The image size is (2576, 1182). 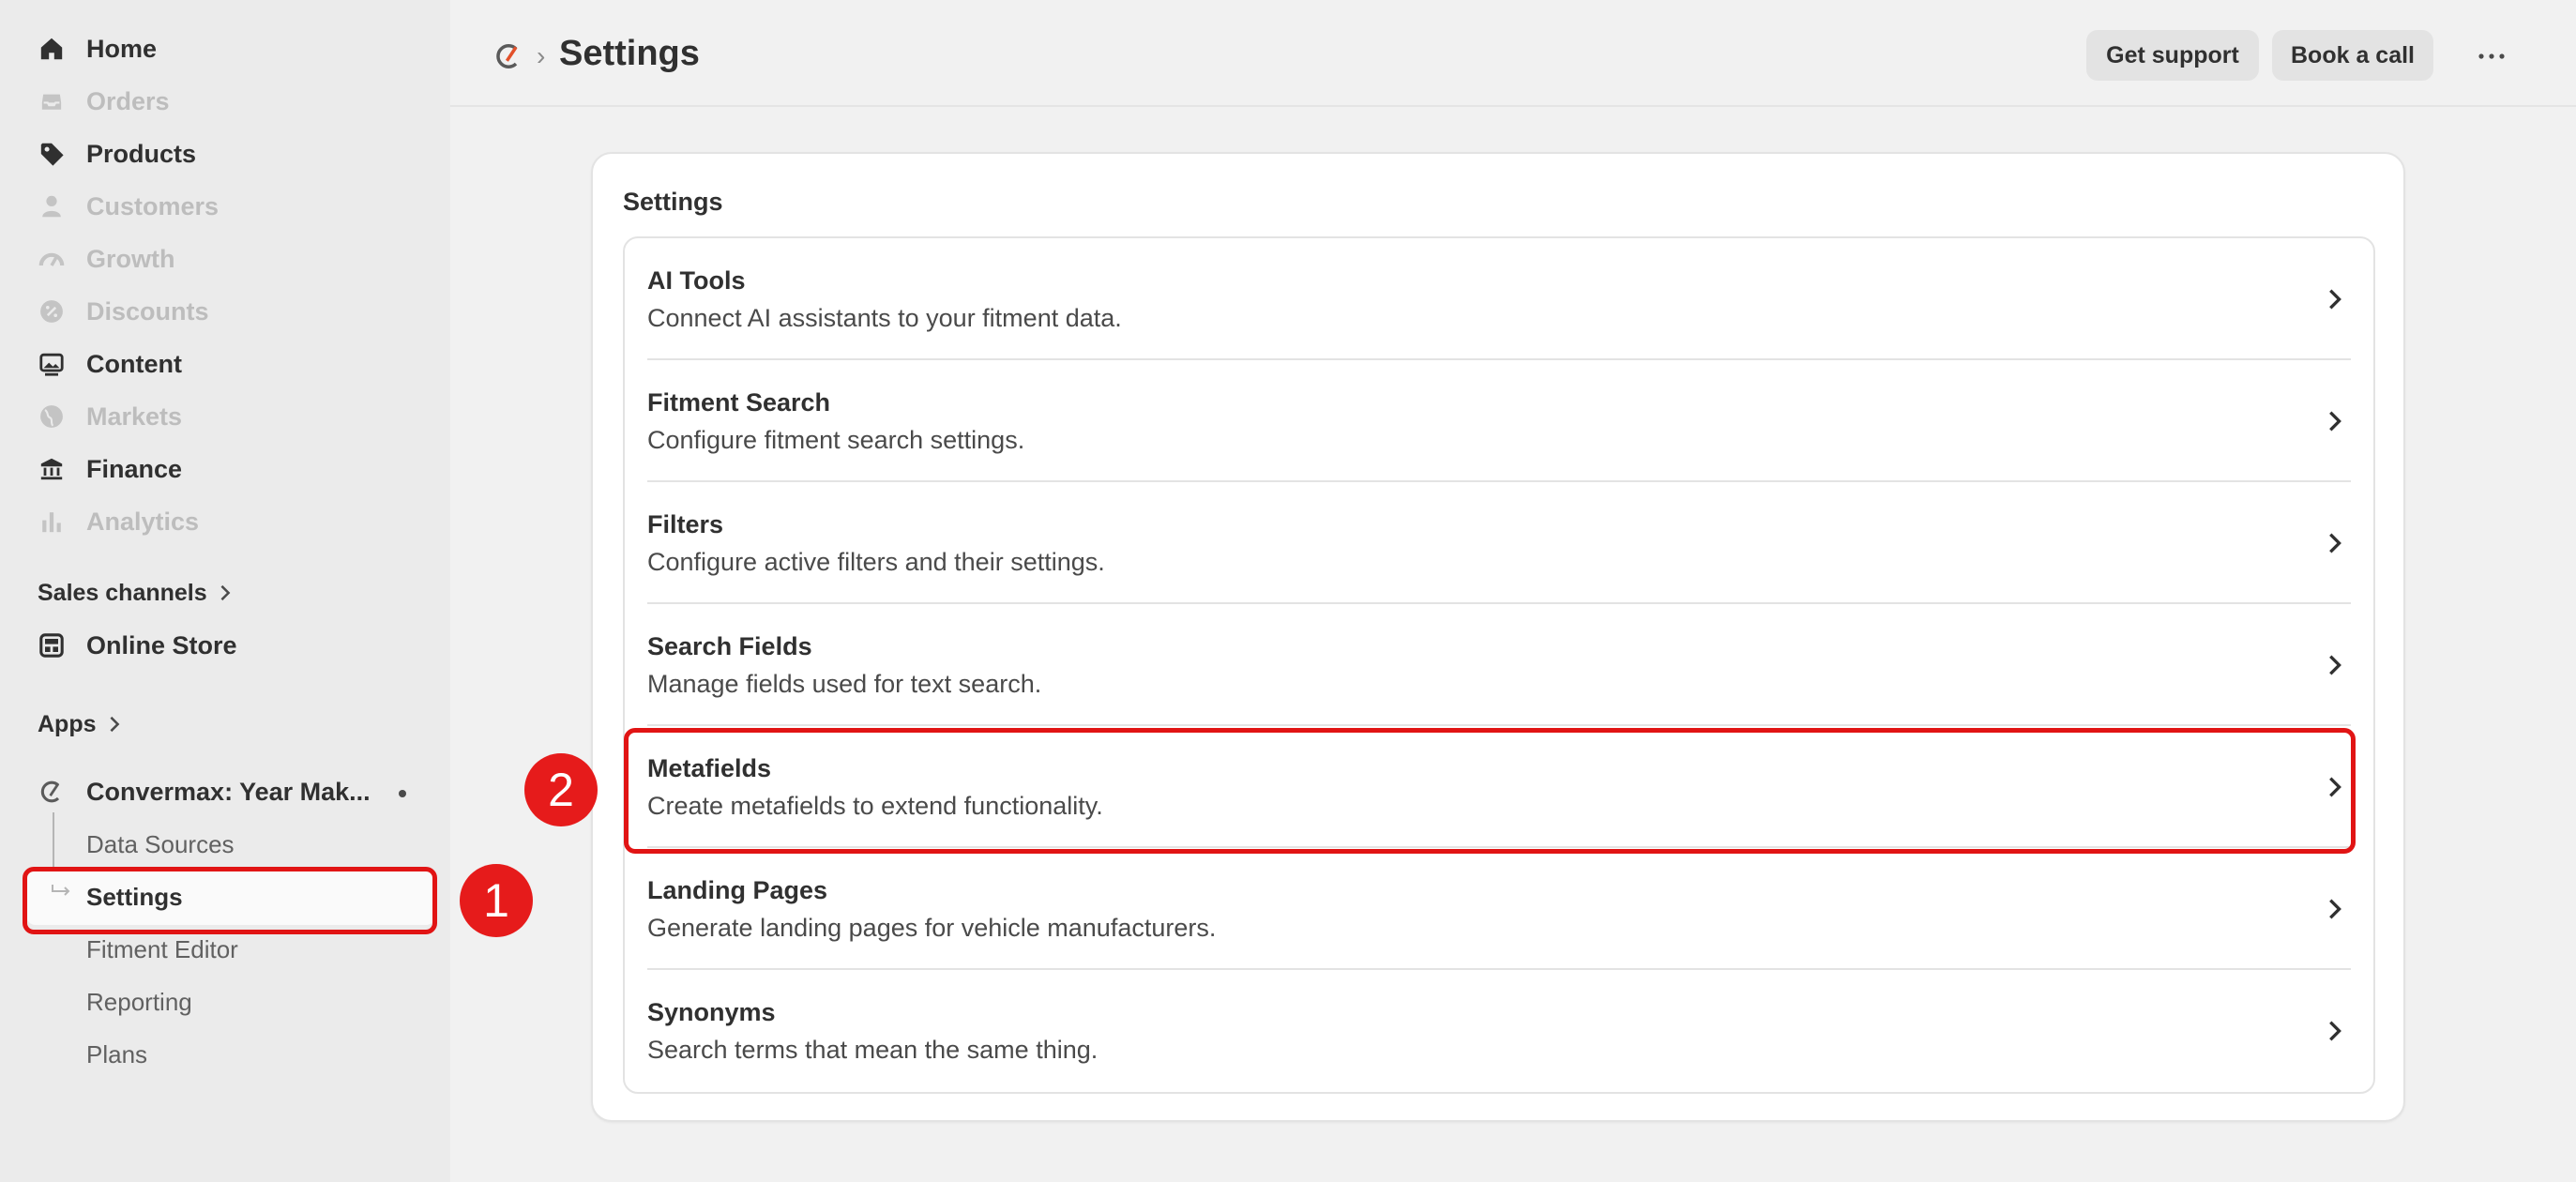 I want to click on annotation-step-1: 1, so click(x=497, y=901).